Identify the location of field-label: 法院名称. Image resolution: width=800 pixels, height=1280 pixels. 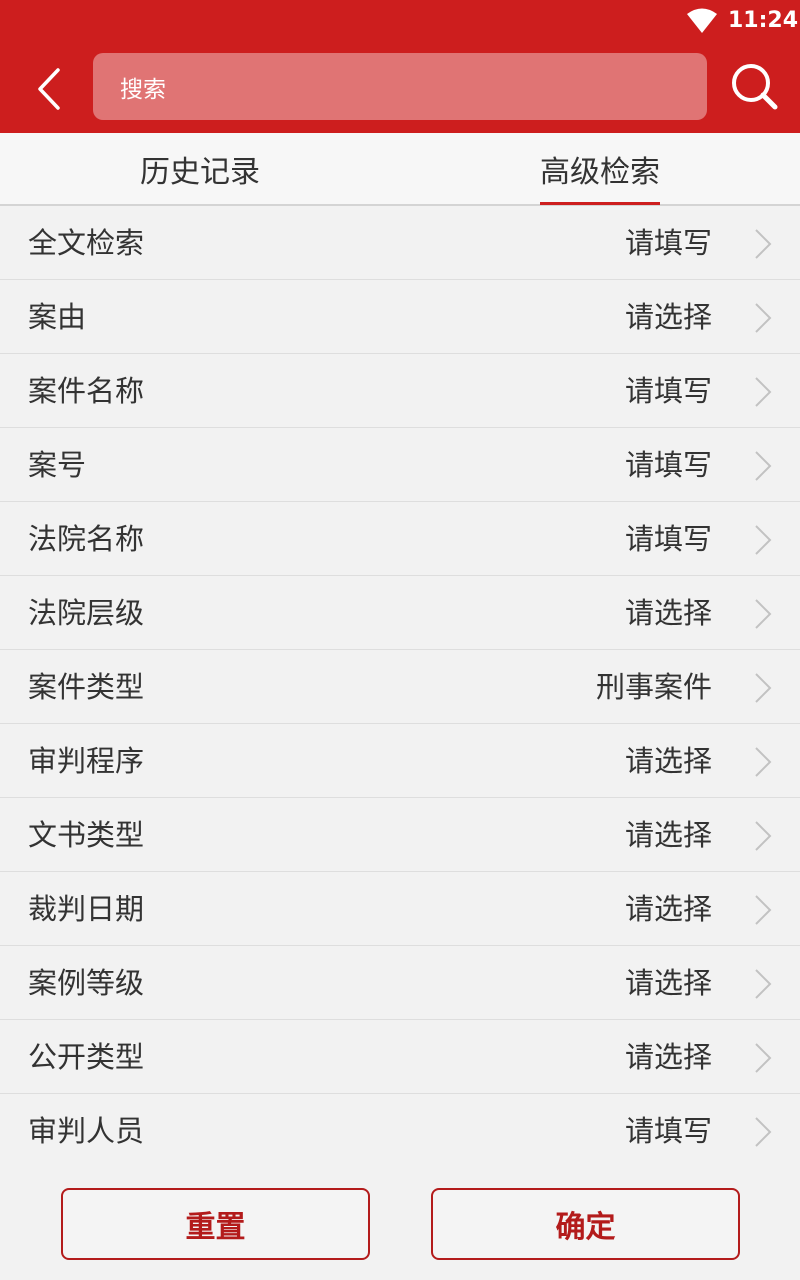
(86, 539).